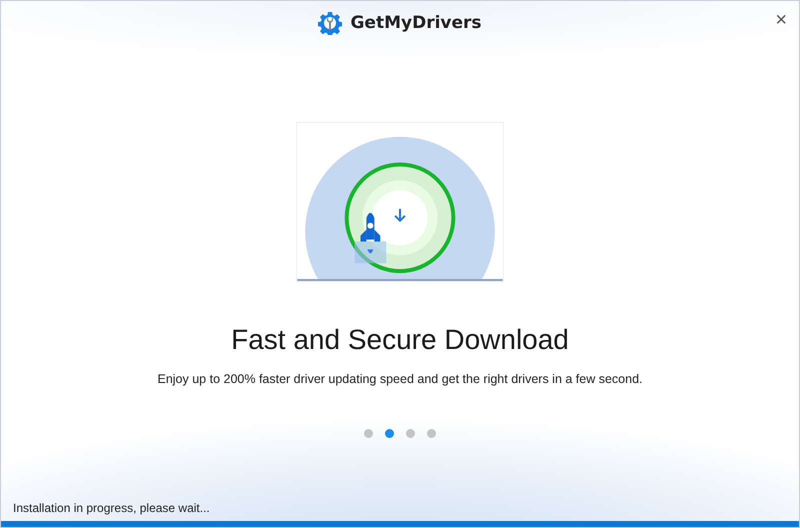 The height and width of the screenshot is (528, 800). I want to click on window-title: GetMyDrivers, so click(416, 23).